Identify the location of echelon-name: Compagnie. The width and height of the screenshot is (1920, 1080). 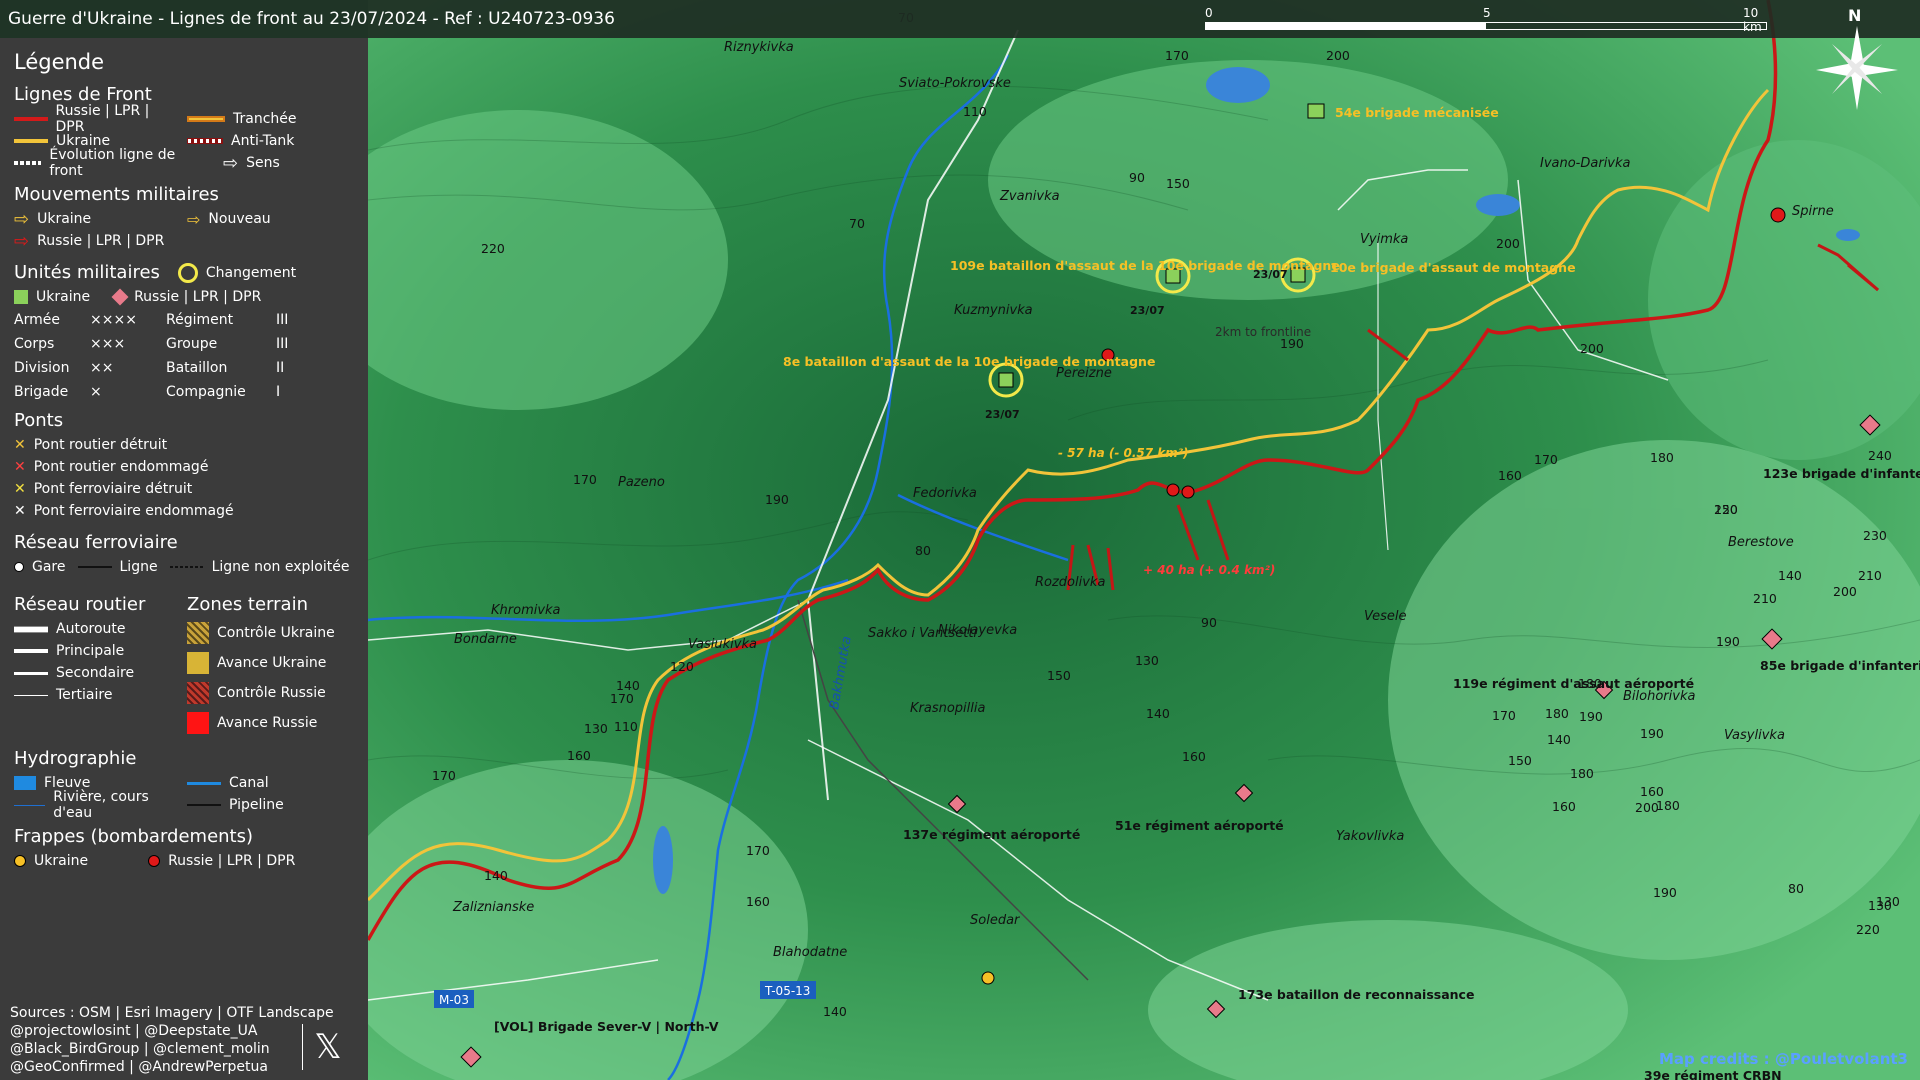
(206, 392).